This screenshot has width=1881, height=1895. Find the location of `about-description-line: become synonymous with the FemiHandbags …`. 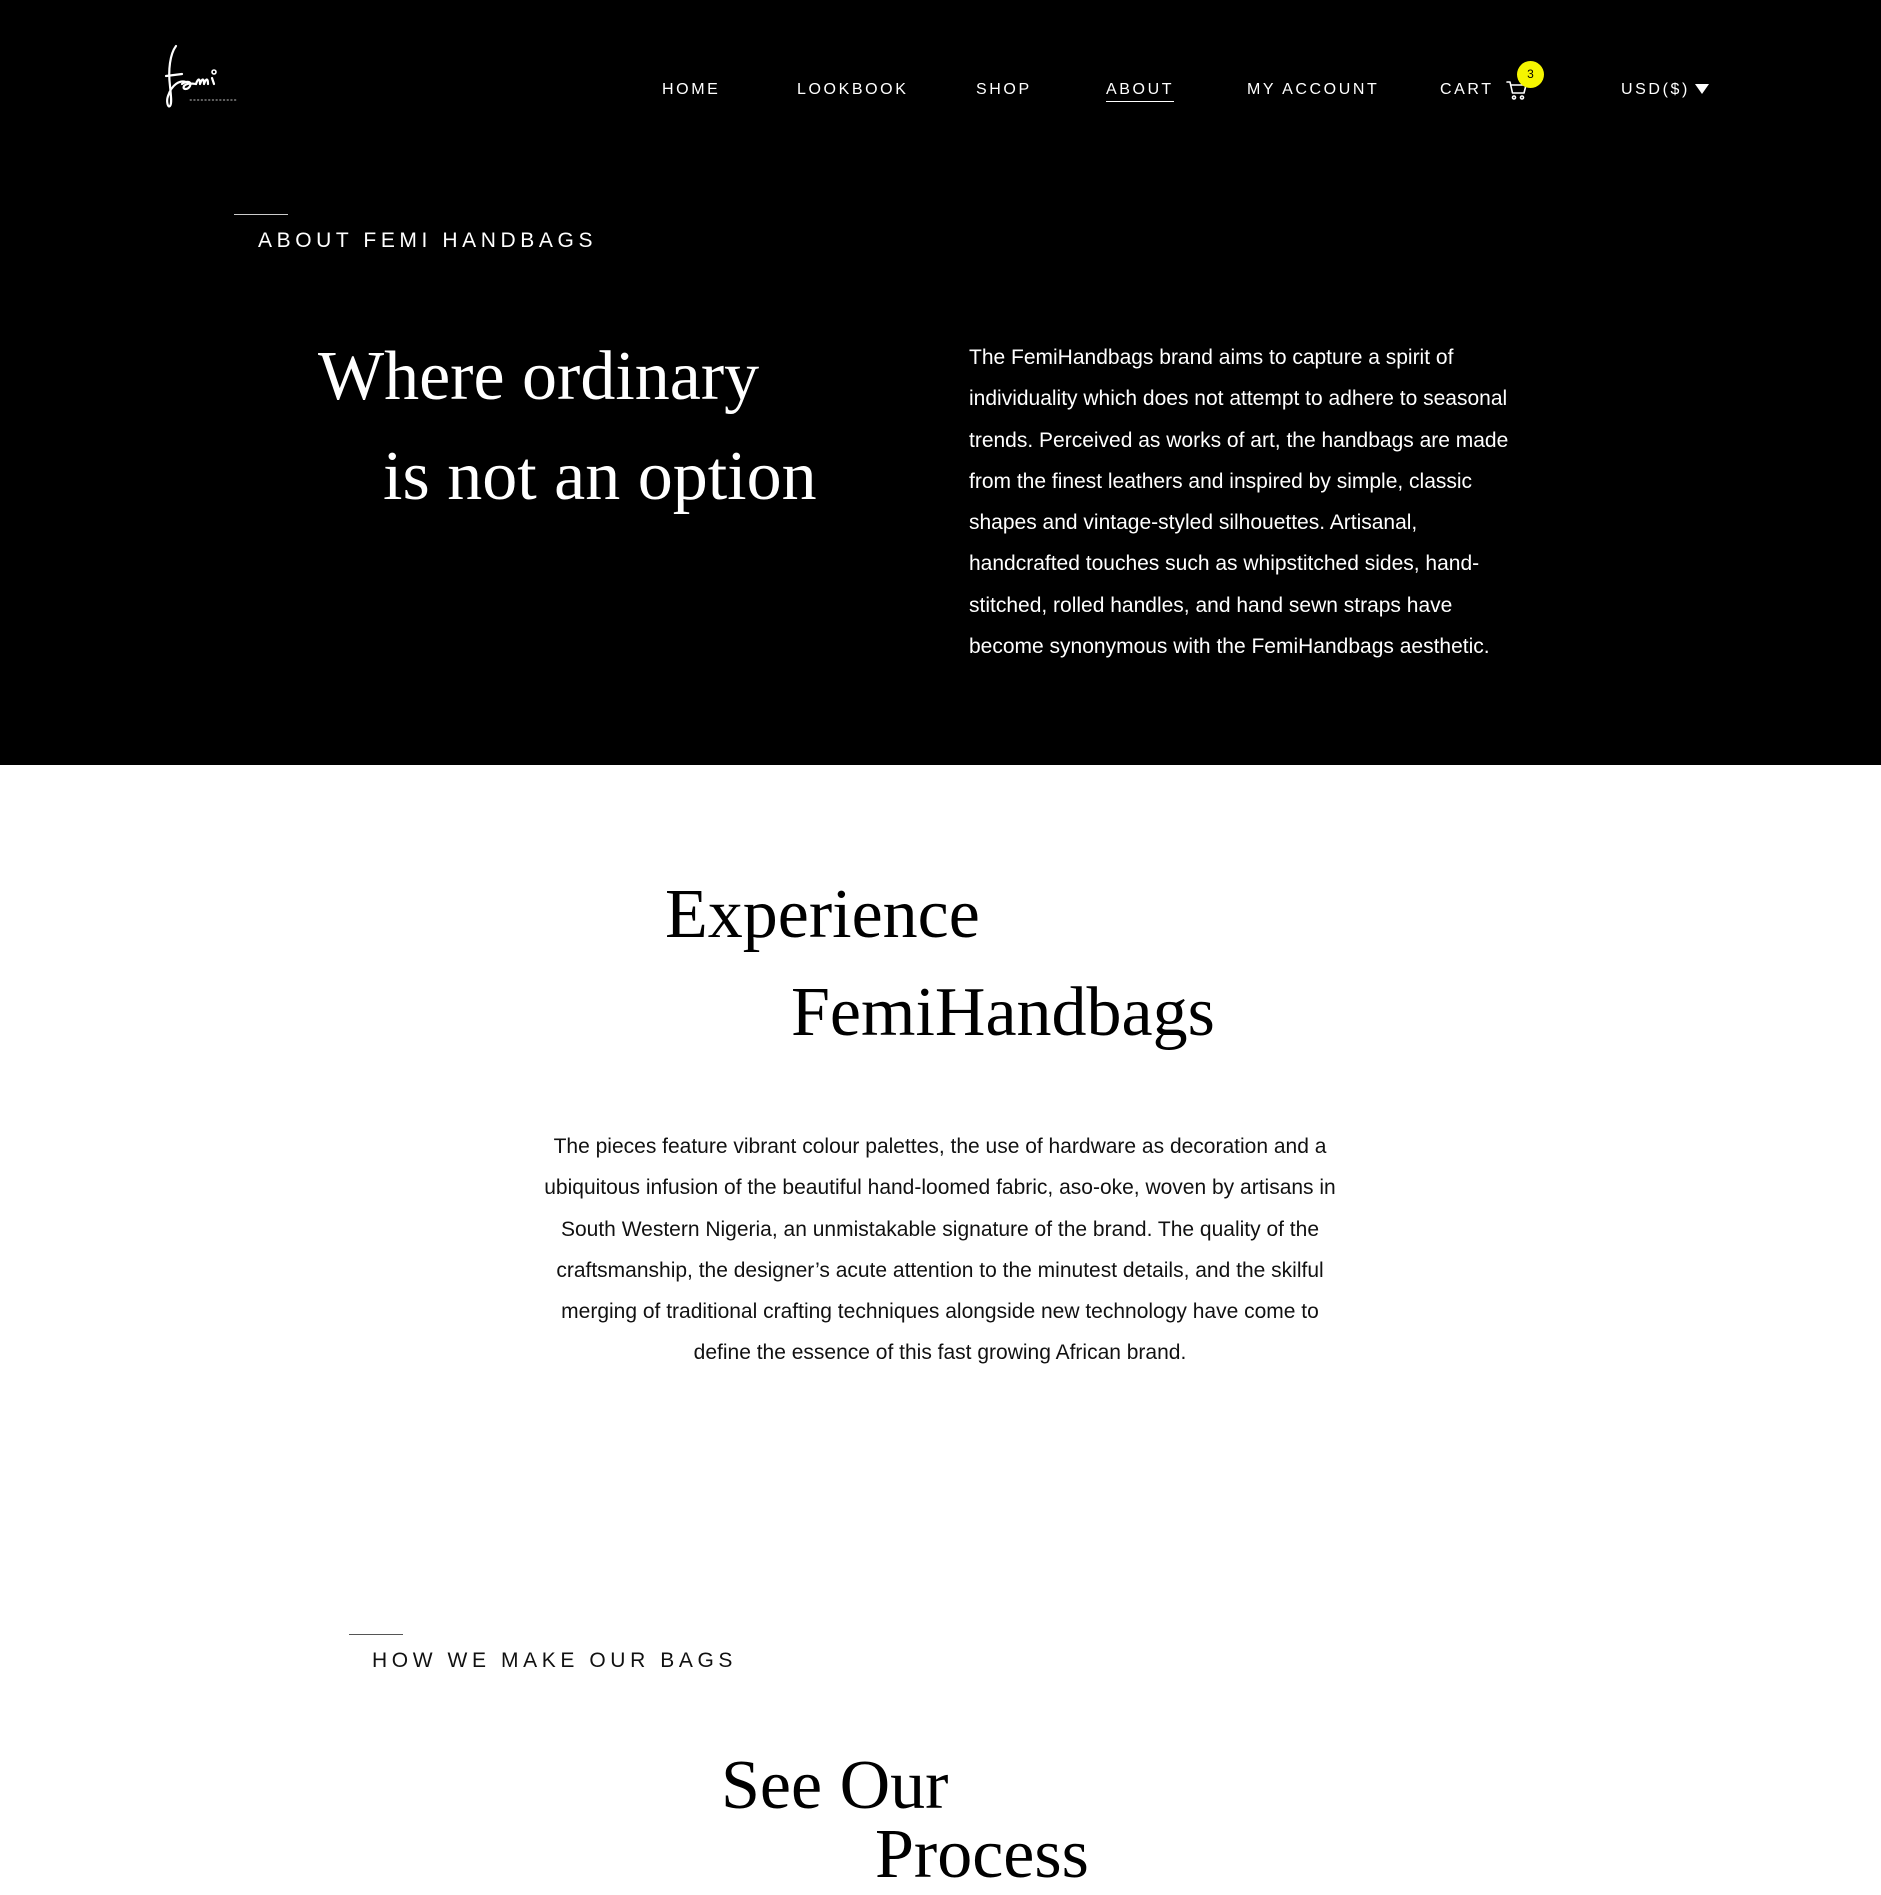

about-description-line: become synonymous with the FemiHandbags … is located at coordinates (1229, 647).